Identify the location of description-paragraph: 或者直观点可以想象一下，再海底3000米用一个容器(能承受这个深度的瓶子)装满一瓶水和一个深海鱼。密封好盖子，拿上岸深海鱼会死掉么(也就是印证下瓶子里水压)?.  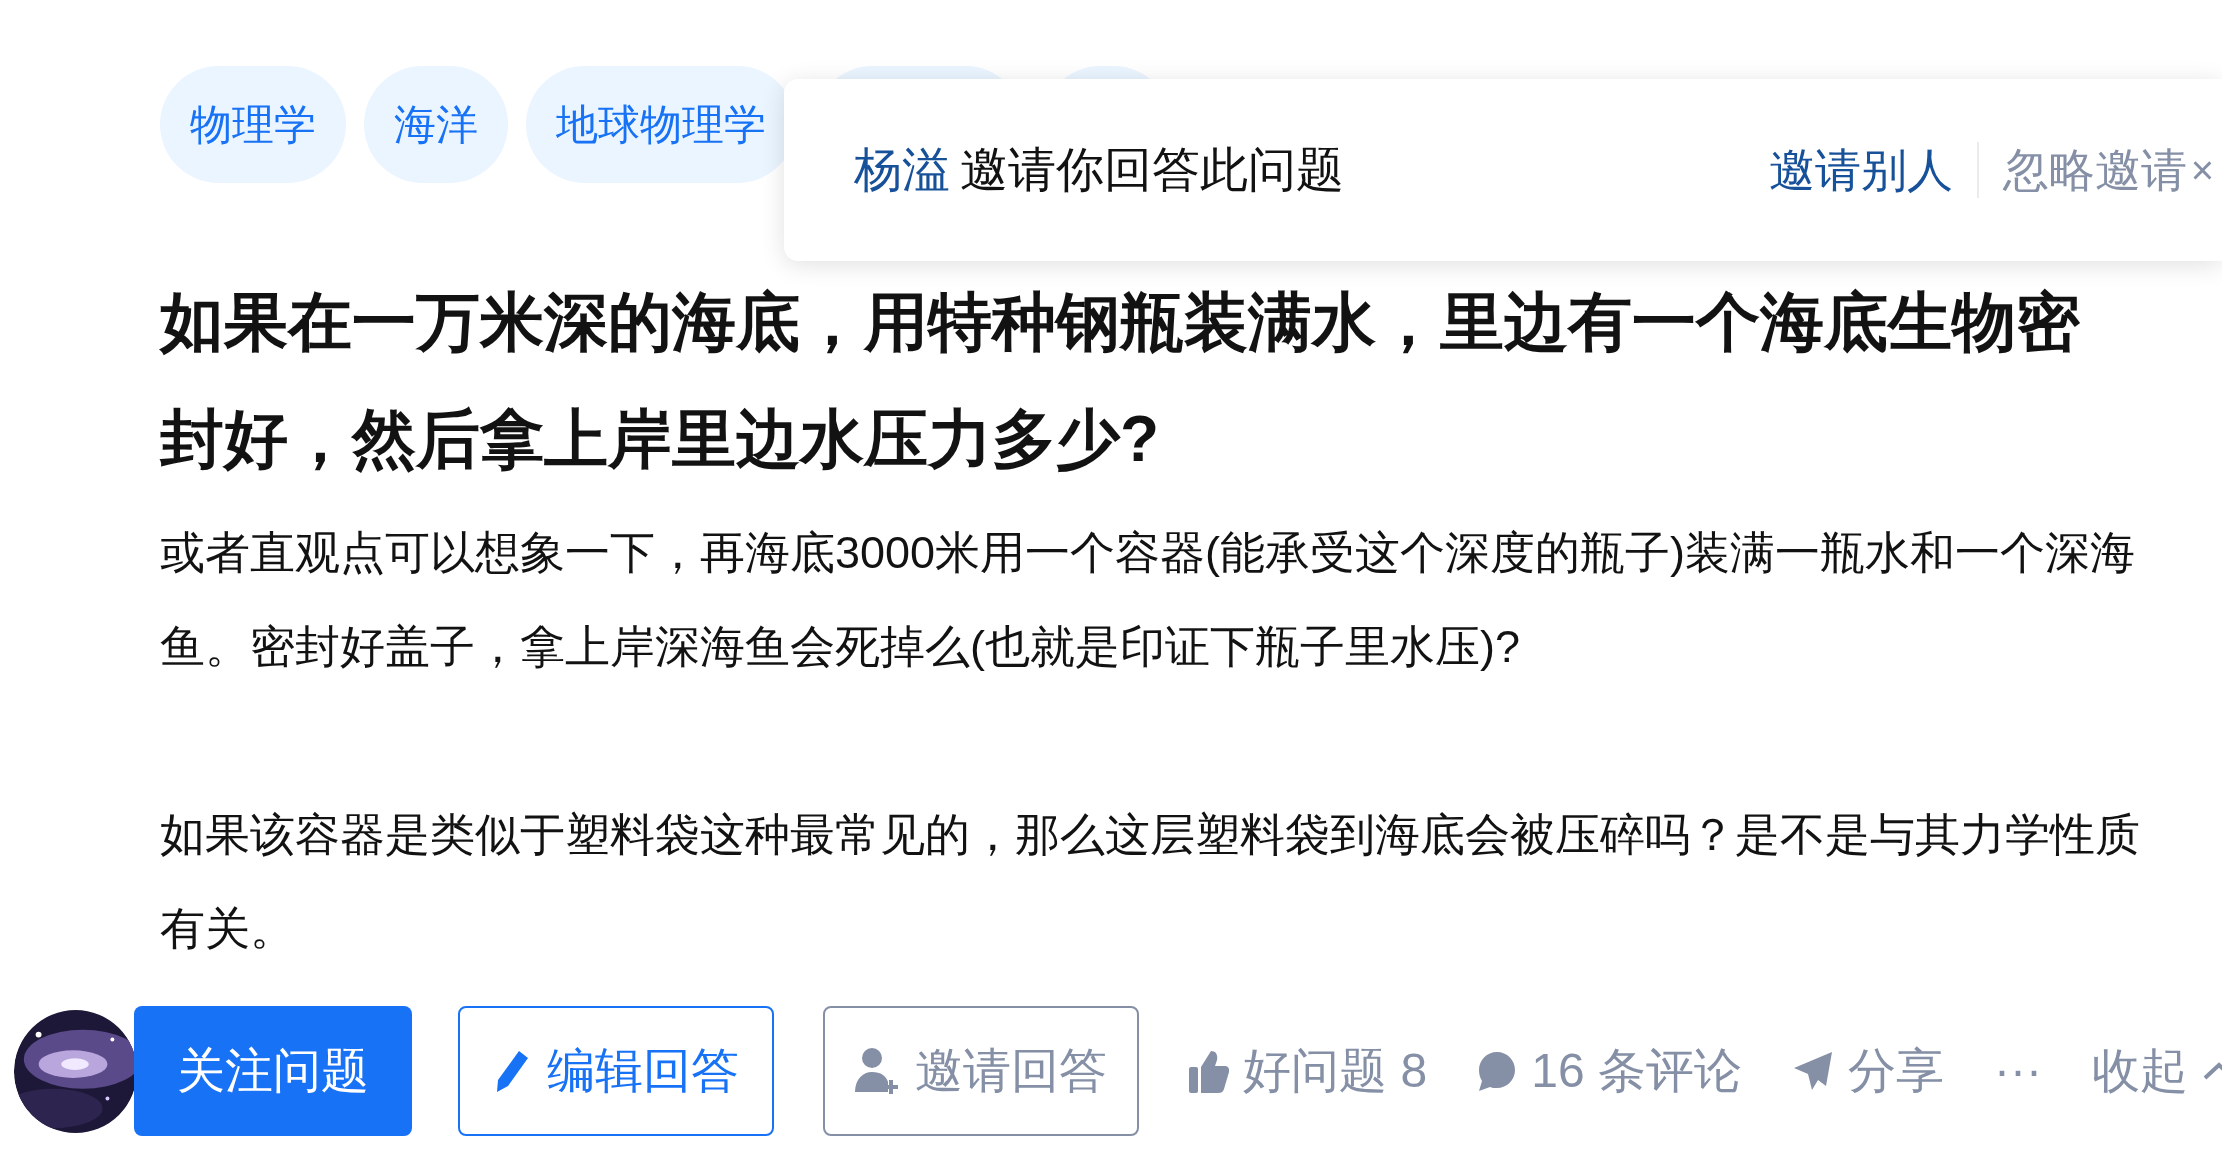
(1148, 600).